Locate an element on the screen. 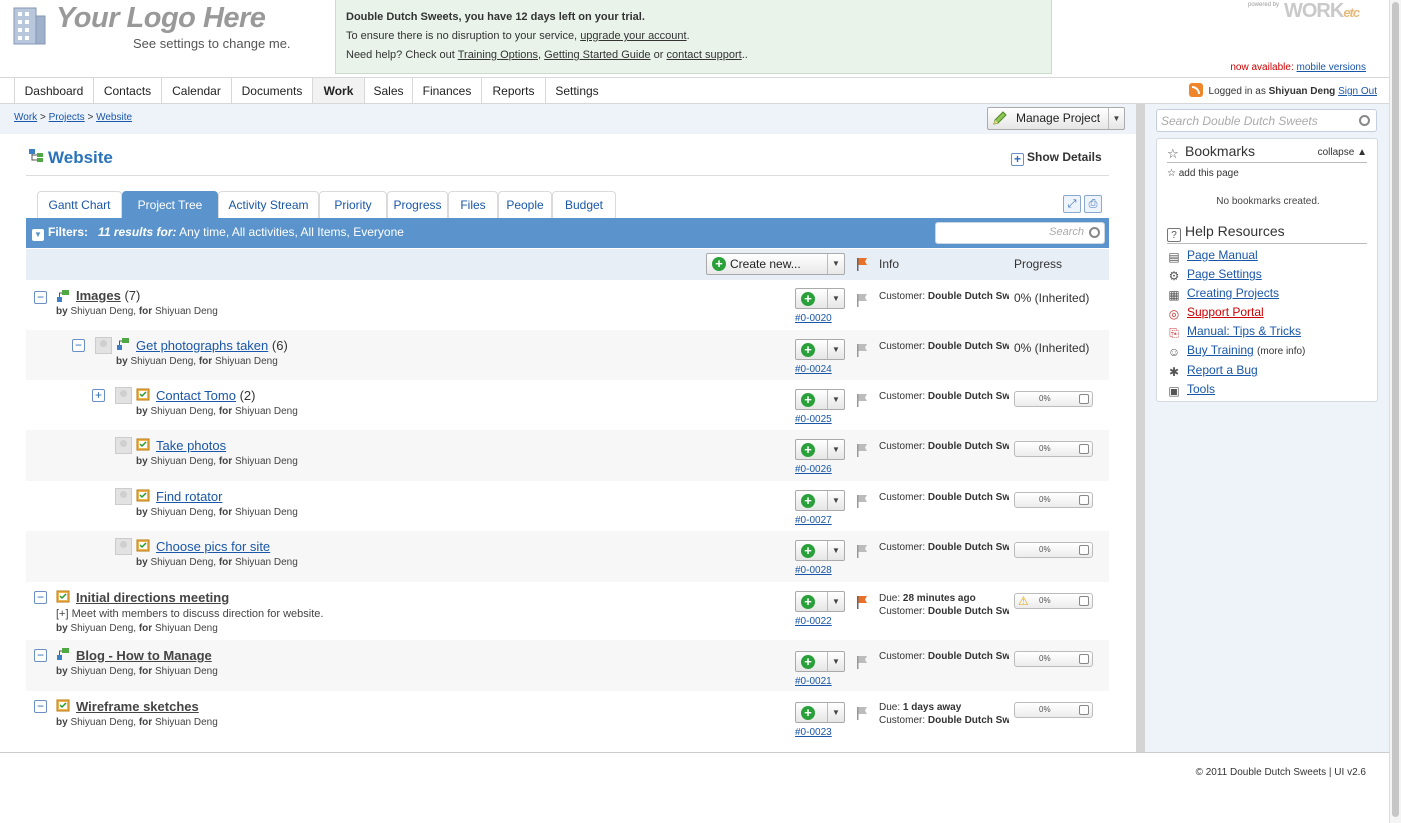 The height and width of the screenshot is (823, 1401). task-link: Wireframe sketches is located at coordinates (137, 706).